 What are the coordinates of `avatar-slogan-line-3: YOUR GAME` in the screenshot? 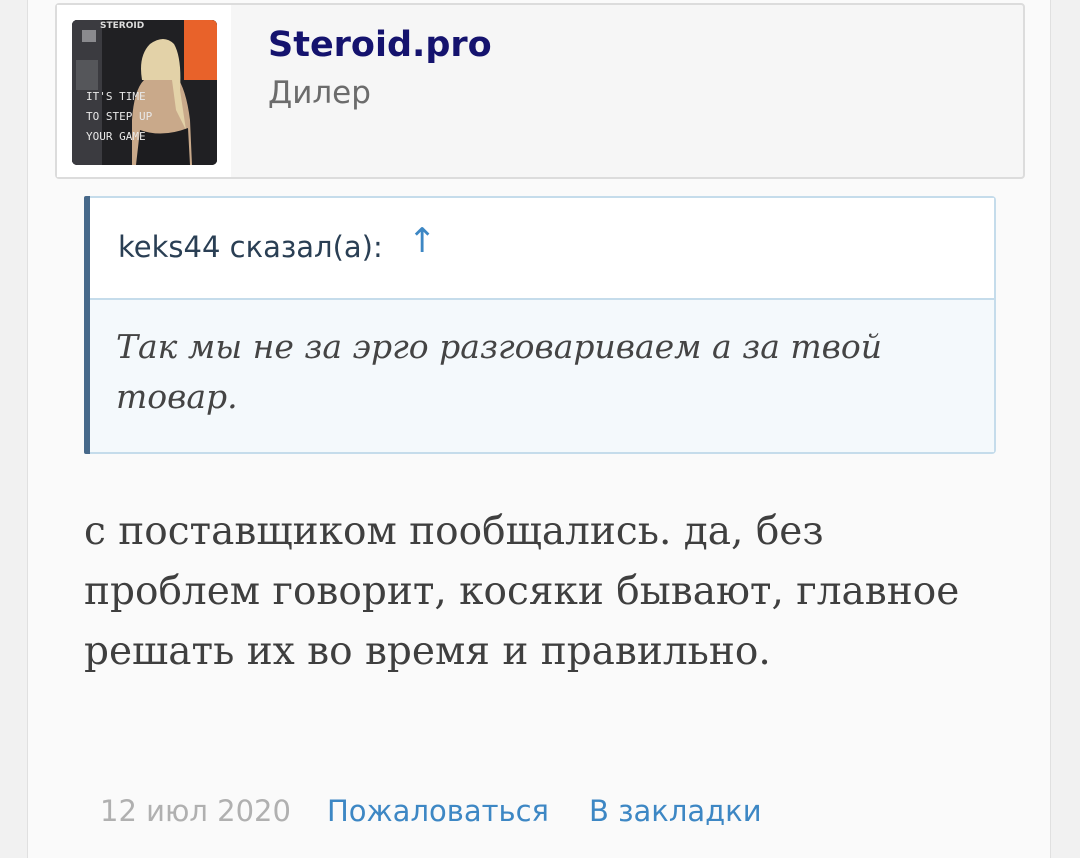 It's located at (116, 136).